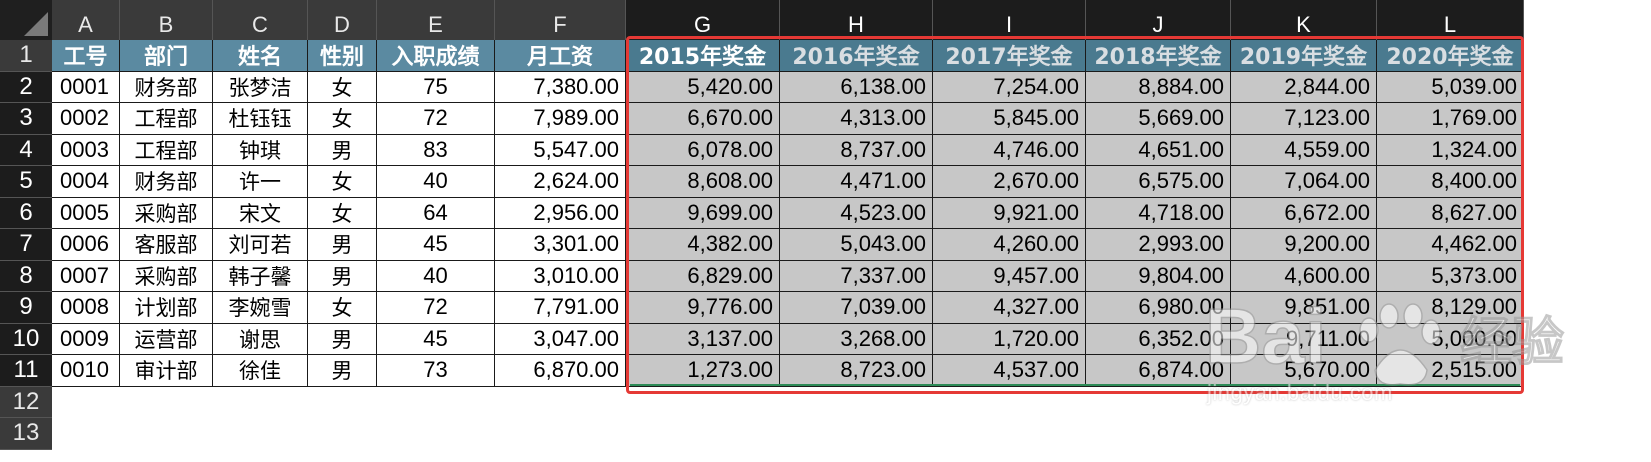 The height and width of the screenshot is (462, 1651). I want to click on data-cell: 9,711.00, so click(1304, 339).